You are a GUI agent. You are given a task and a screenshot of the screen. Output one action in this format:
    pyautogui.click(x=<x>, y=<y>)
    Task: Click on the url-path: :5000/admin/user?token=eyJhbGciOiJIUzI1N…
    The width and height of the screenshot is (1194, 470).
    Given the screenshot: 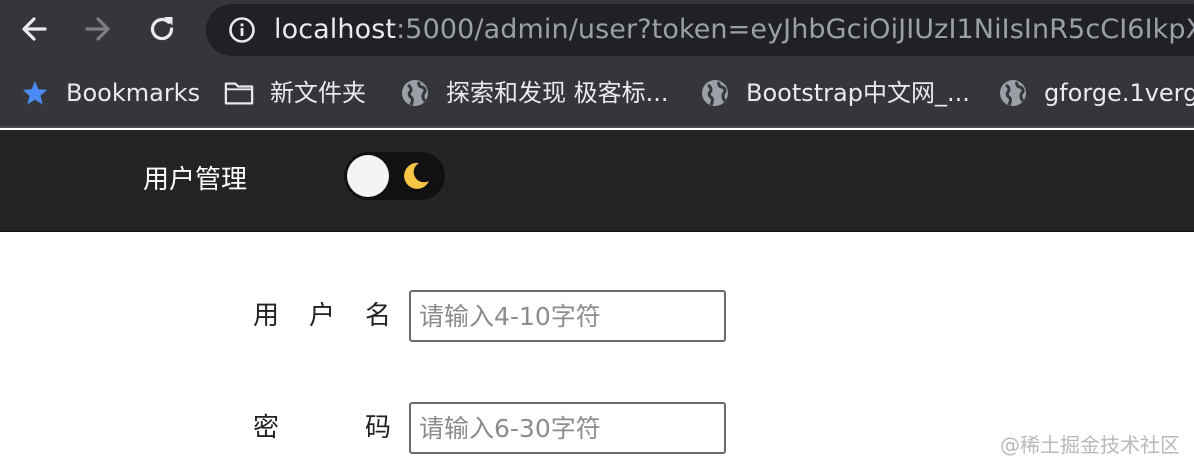 What is the action you would take?
    pyautogui.click(x=795, y=29)
    